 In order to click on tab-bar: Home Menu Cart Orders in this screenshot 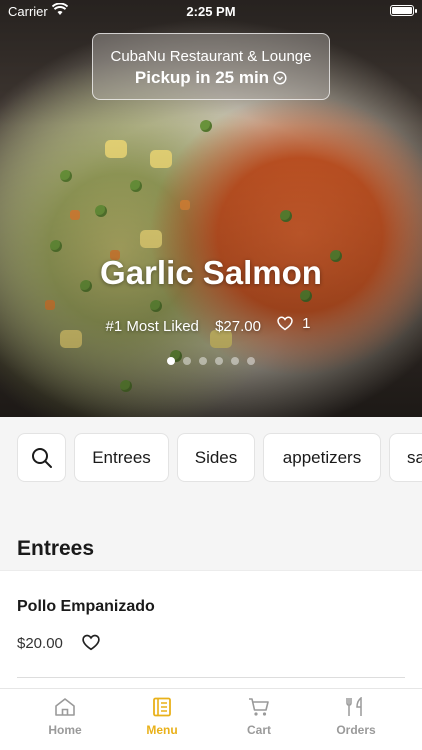, I will do `click(211, 719)`.